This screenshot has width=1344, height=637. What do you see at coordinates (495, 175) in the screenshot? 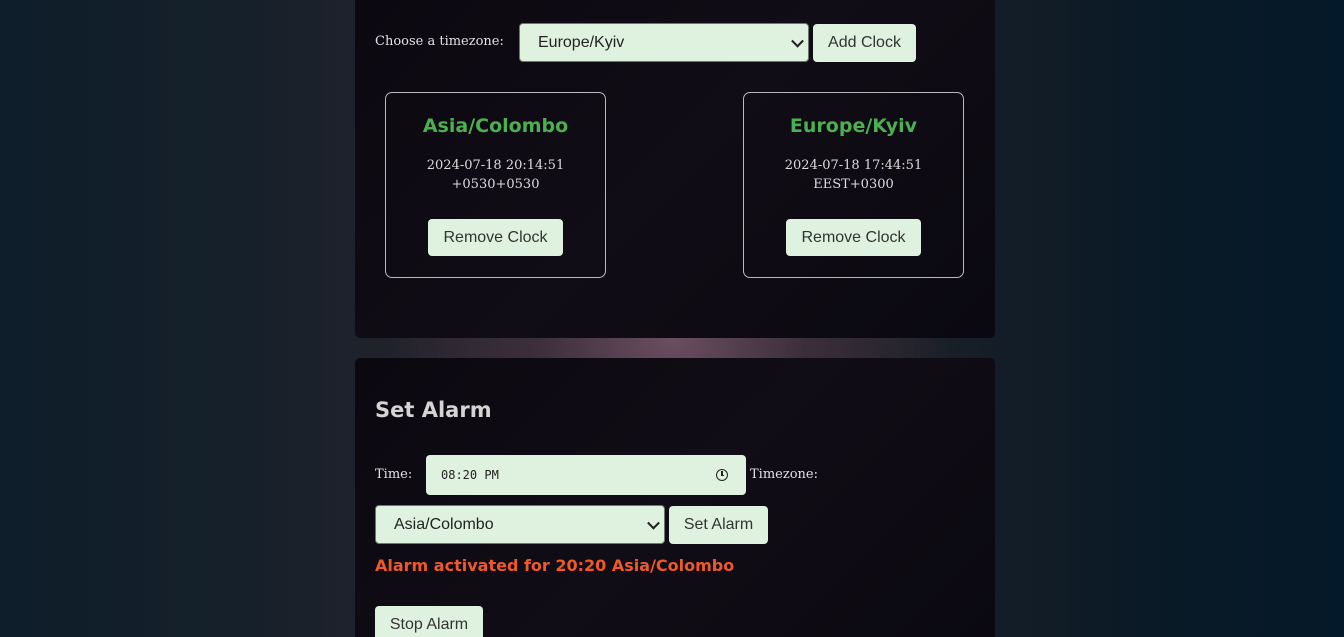
I see `clock-time-display: 2024-07-18 20:14:51 +0530+0530` at bounding box center [495, 175].